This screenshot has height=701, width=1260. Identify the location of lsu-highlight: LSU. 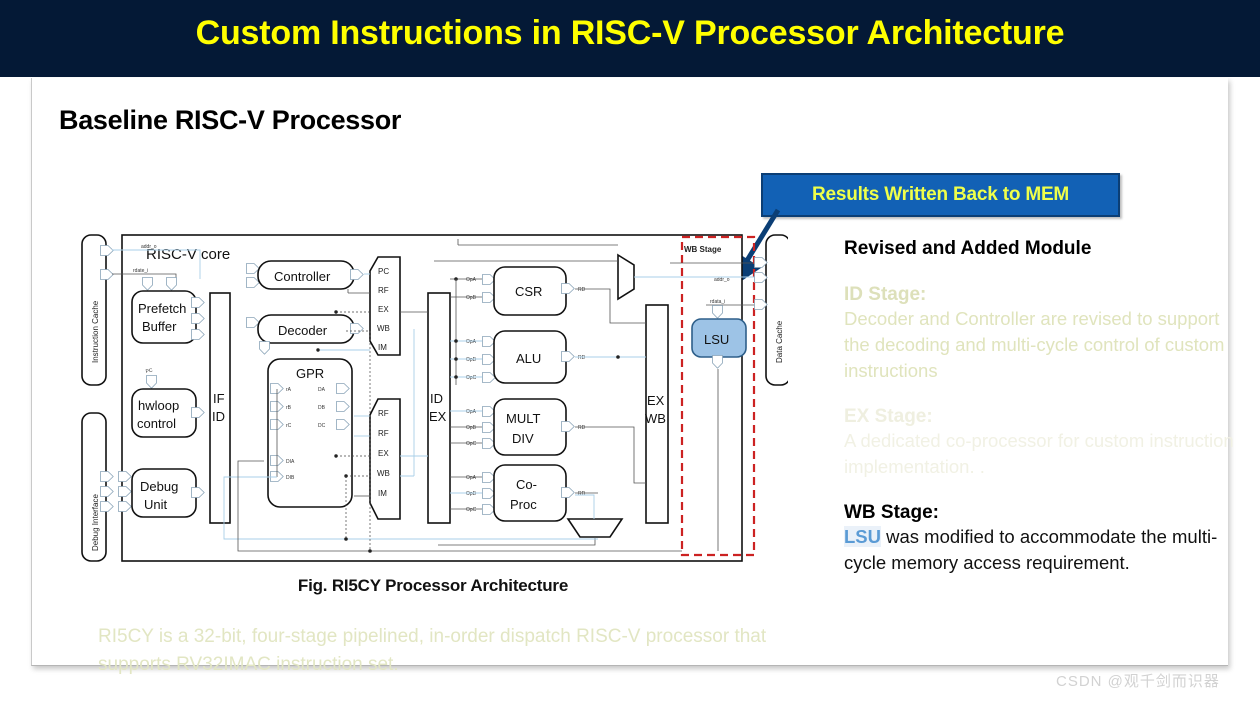
(862, 536).